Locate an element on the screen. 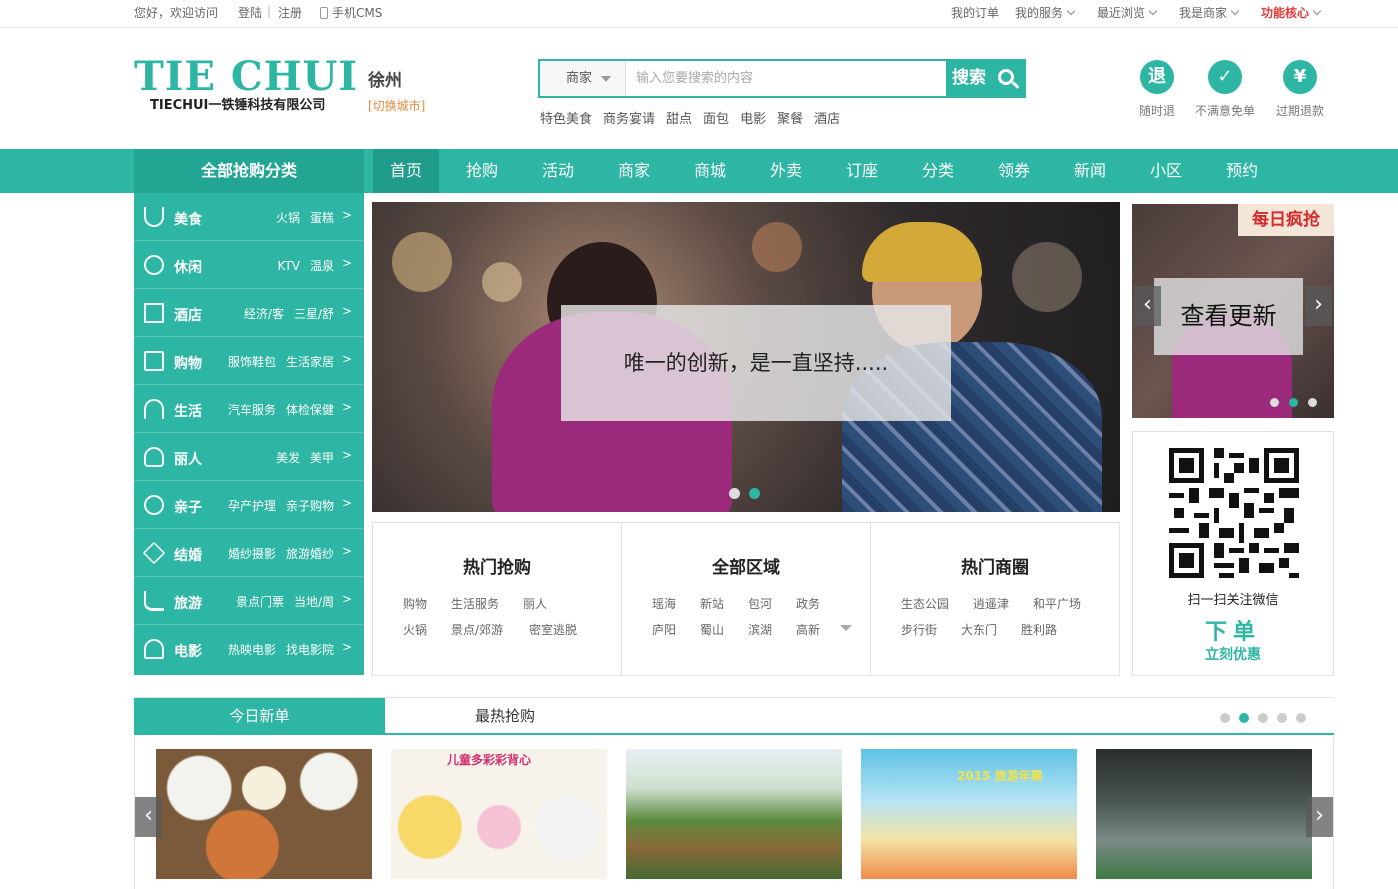  category-sub-link: 孕产护理 is located at coordinates (252, 506).